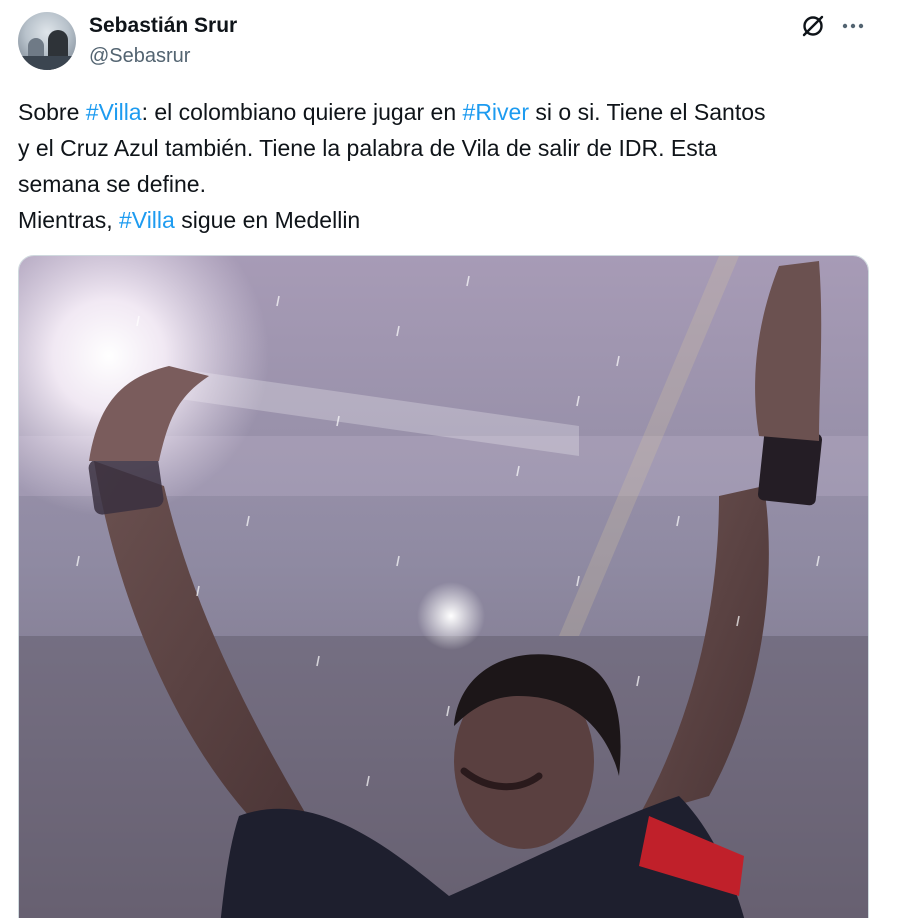 This screenshot has width=899, height=918. I want to click on avatar, so click(47, 41).